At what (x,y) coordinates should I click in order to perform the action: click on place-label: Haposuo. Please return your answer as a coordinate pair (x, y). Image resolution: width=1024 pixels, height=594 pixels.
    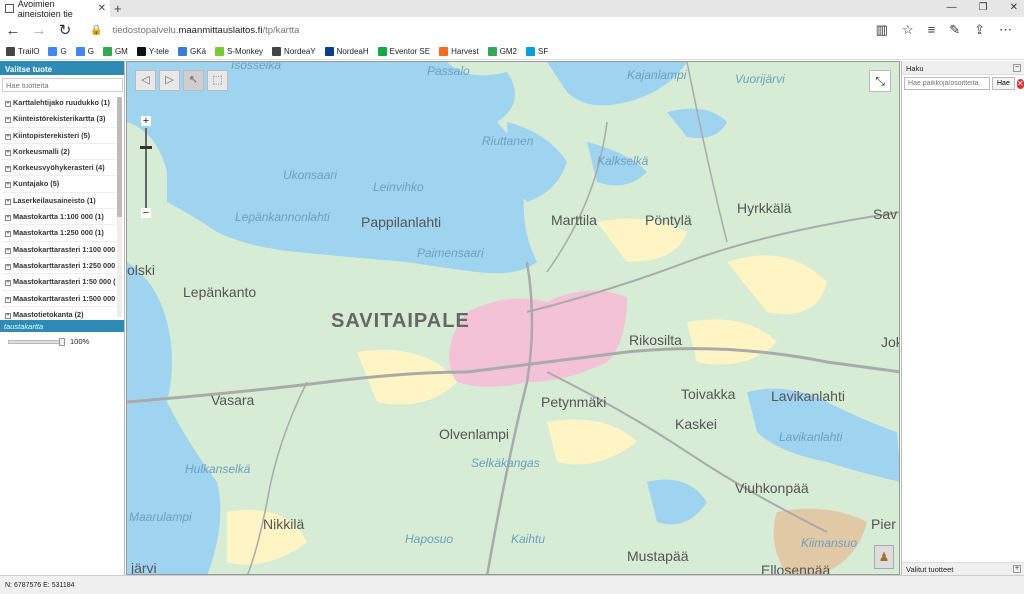
    Looking at the image, I should click on (429, 539).